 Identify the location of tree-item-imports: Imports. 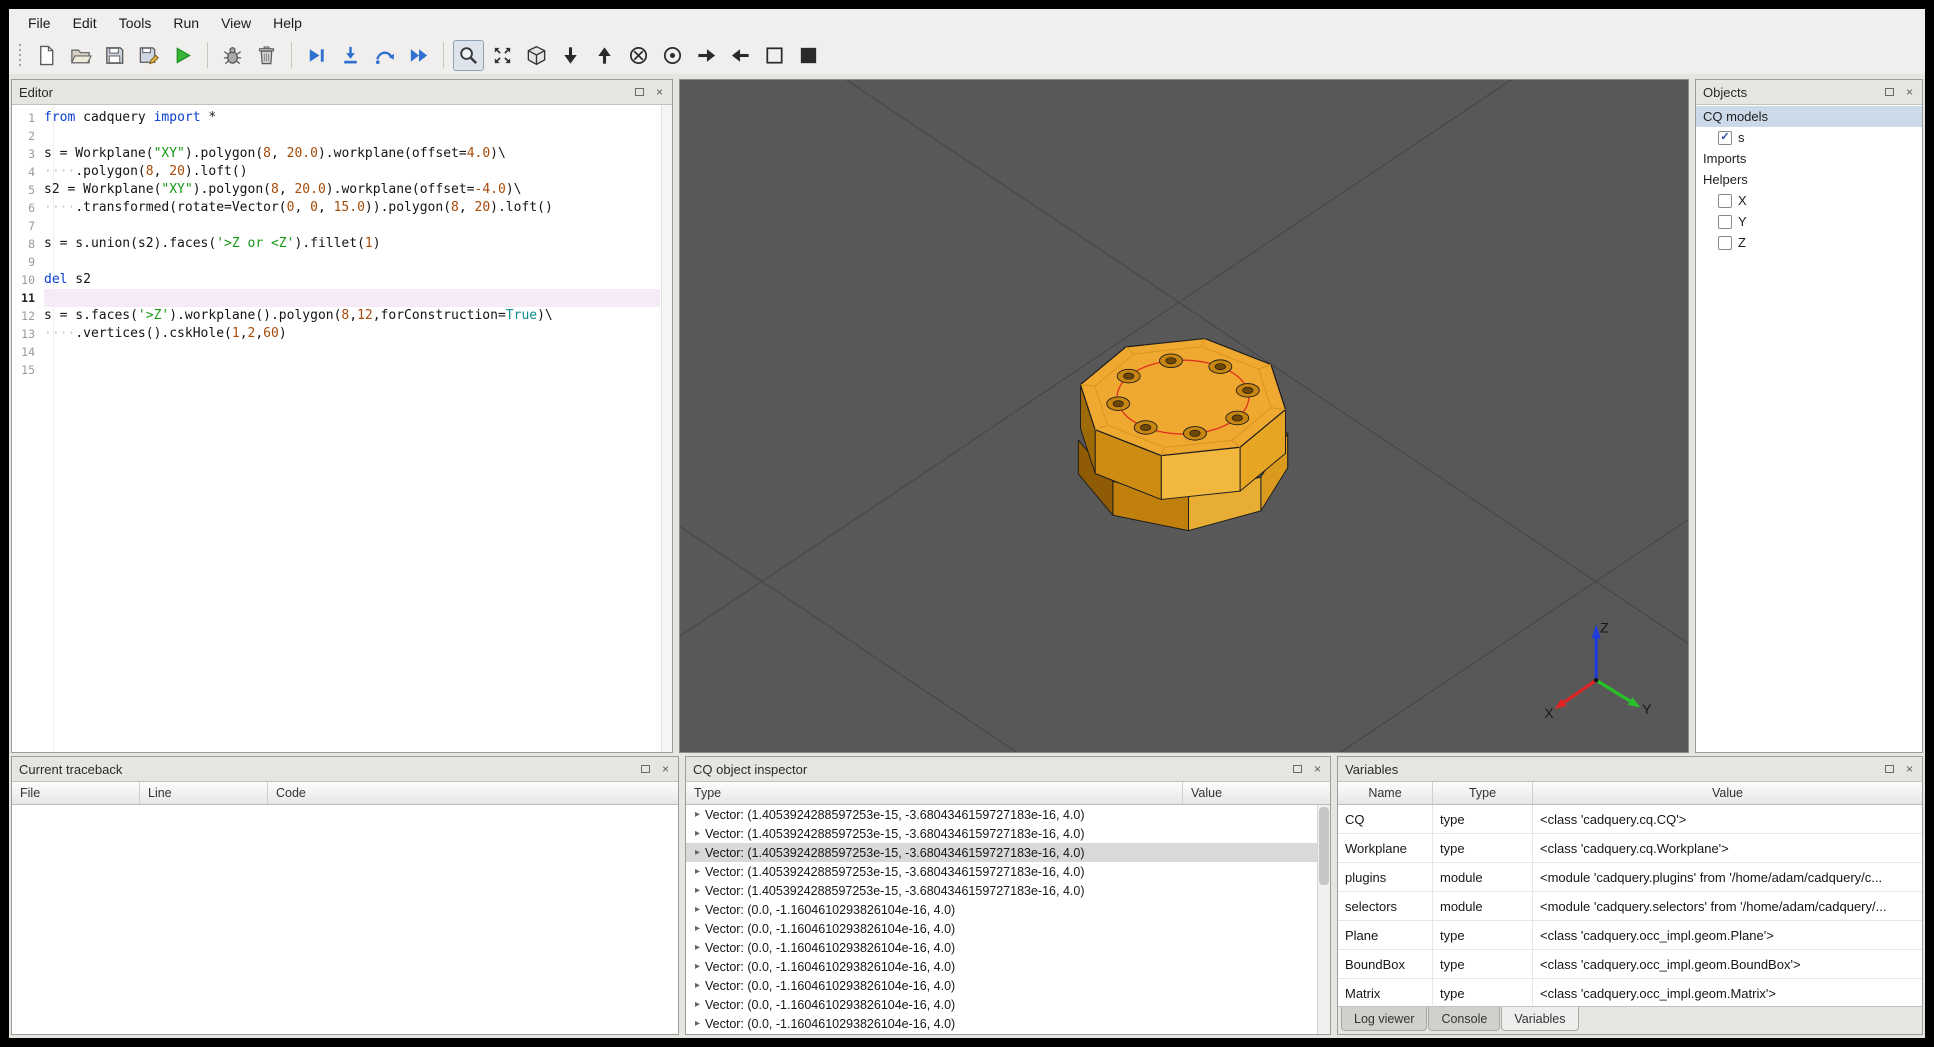
(1809, 158).